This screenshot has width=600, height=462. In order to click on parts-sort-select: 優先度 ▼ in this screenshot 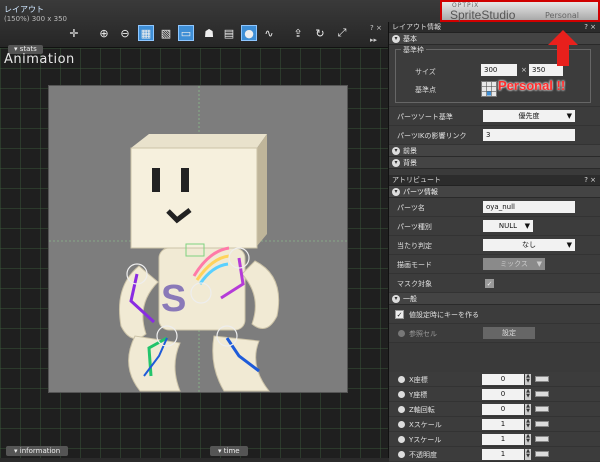, I will do `click(529, 116)`.